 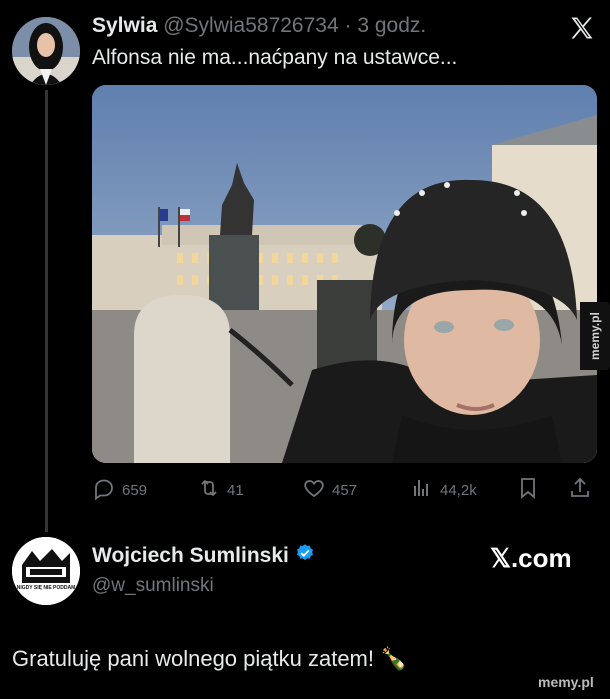 What do you see at coordinates (329, 490) in the screenshot?
I see `like-button: 457` at bounding box center [329, 490].